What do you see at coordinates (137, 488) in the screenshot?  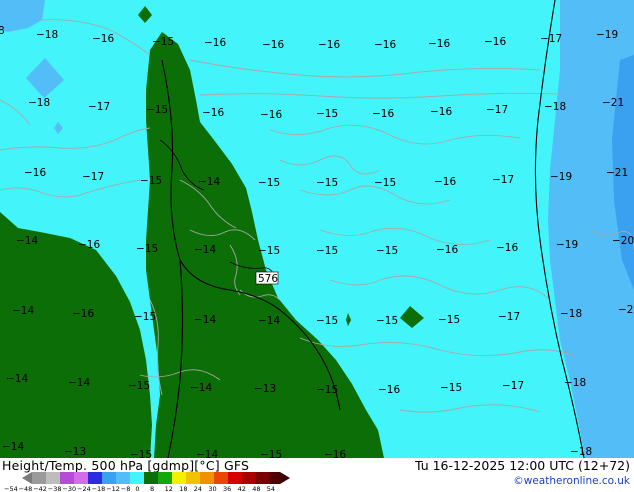 I see `colorbar-tick-label: 0` at bounding box center [137, 488].